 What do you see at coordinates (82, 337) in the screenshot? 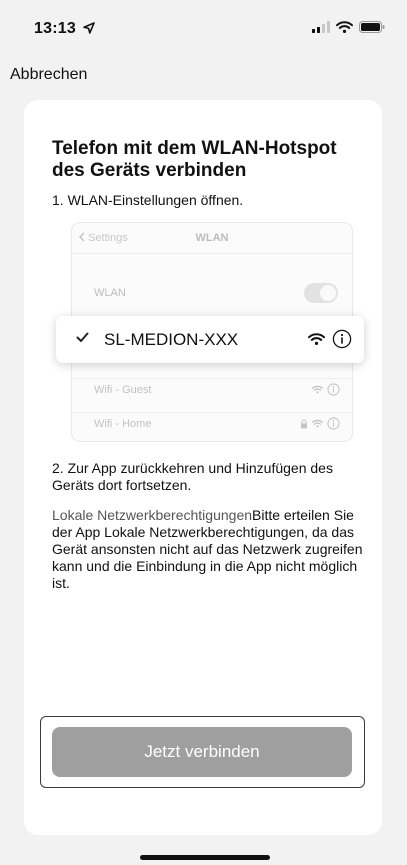
I see `checkmark-icon` at bounding box center [82, 337].